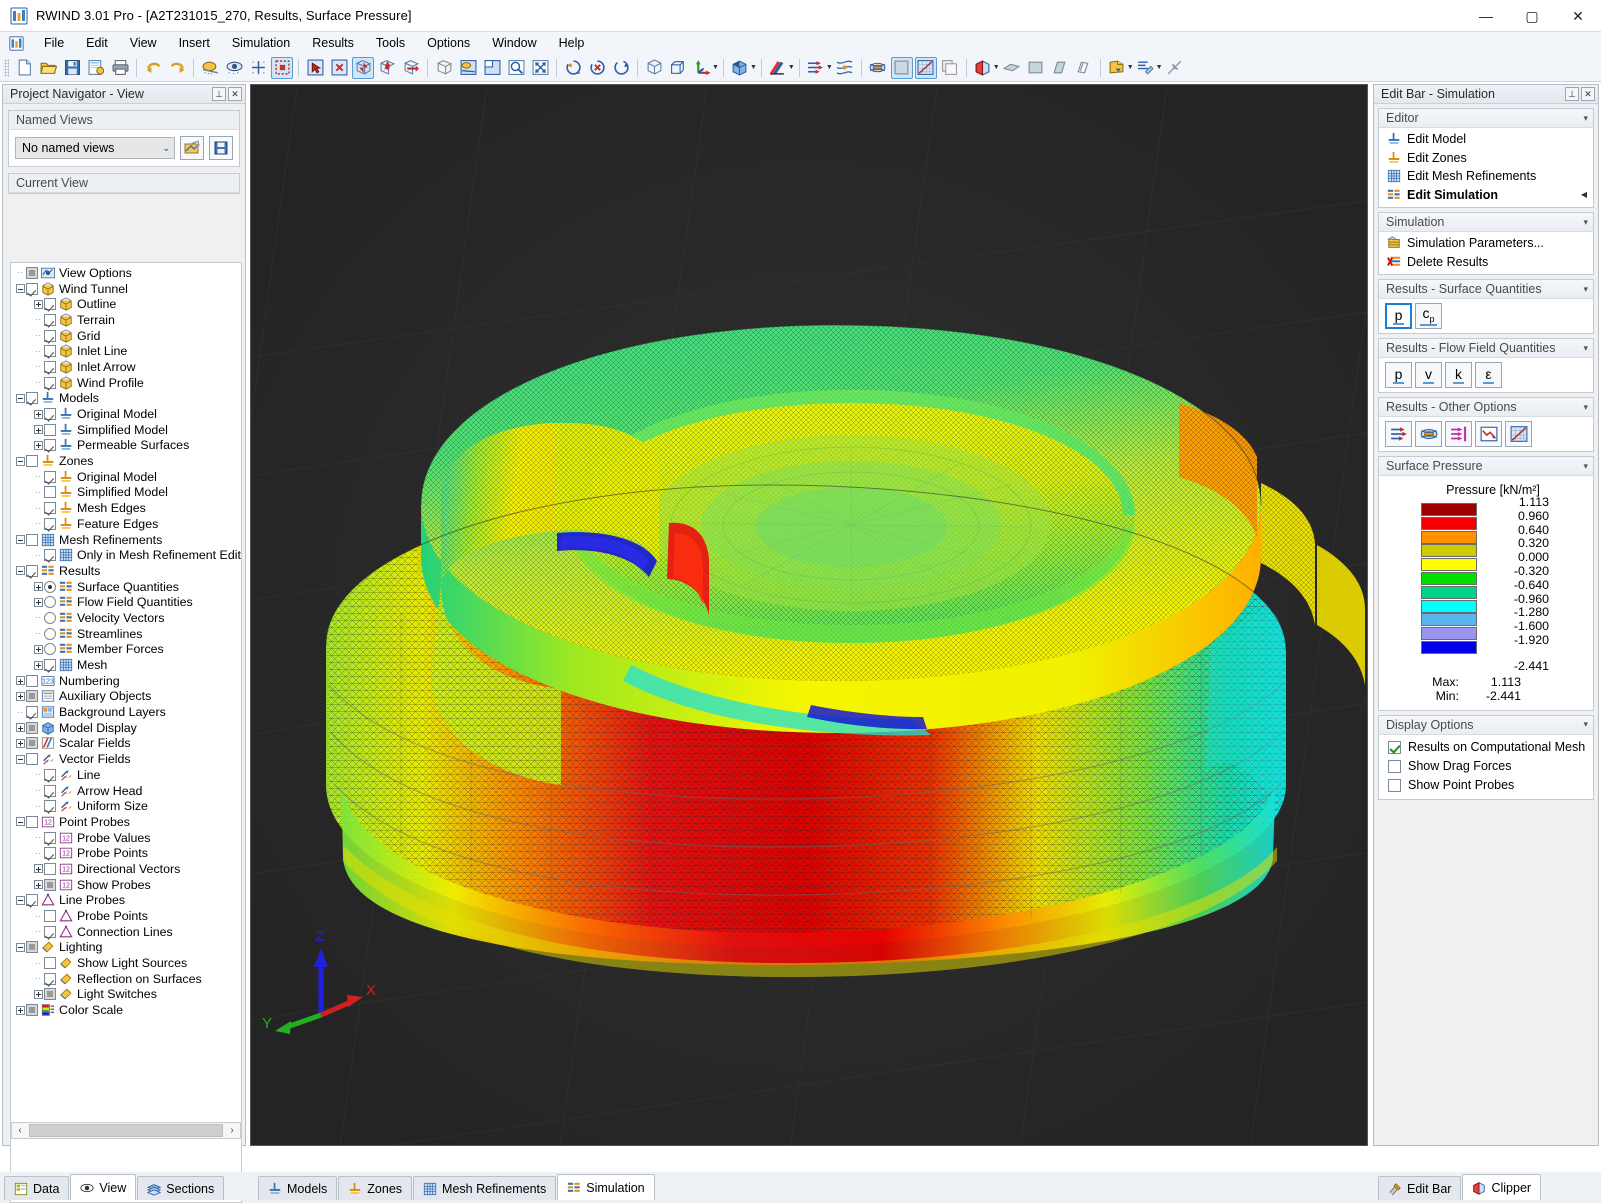 This screenshot has height=1203, width=1601. Describe the element at coordinates (621, 68) in the screenshot. I see `rotate-right-icon` at that location.